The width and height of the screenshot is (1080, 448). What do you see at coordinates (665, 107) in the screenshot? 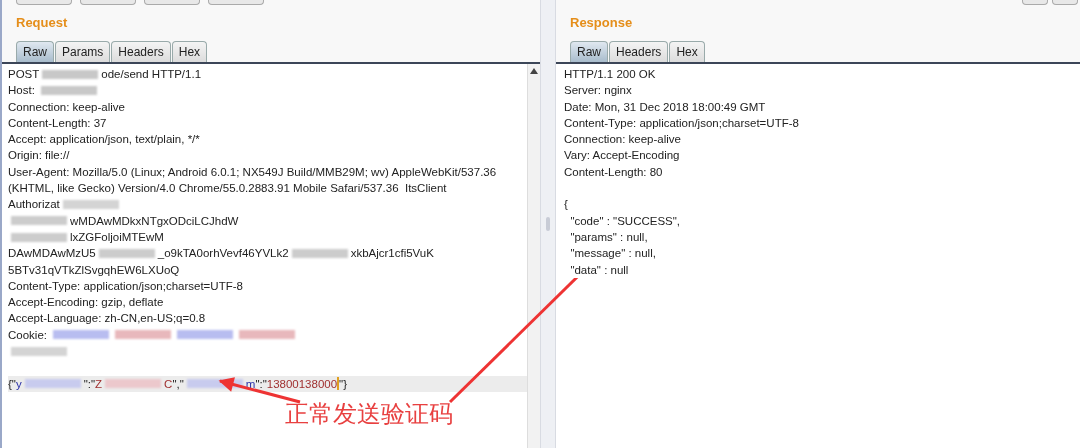
I see `code-text: Date: Mon, 31 Dec 2018 18:00:49 GMT` at bounding box center [665, 107].